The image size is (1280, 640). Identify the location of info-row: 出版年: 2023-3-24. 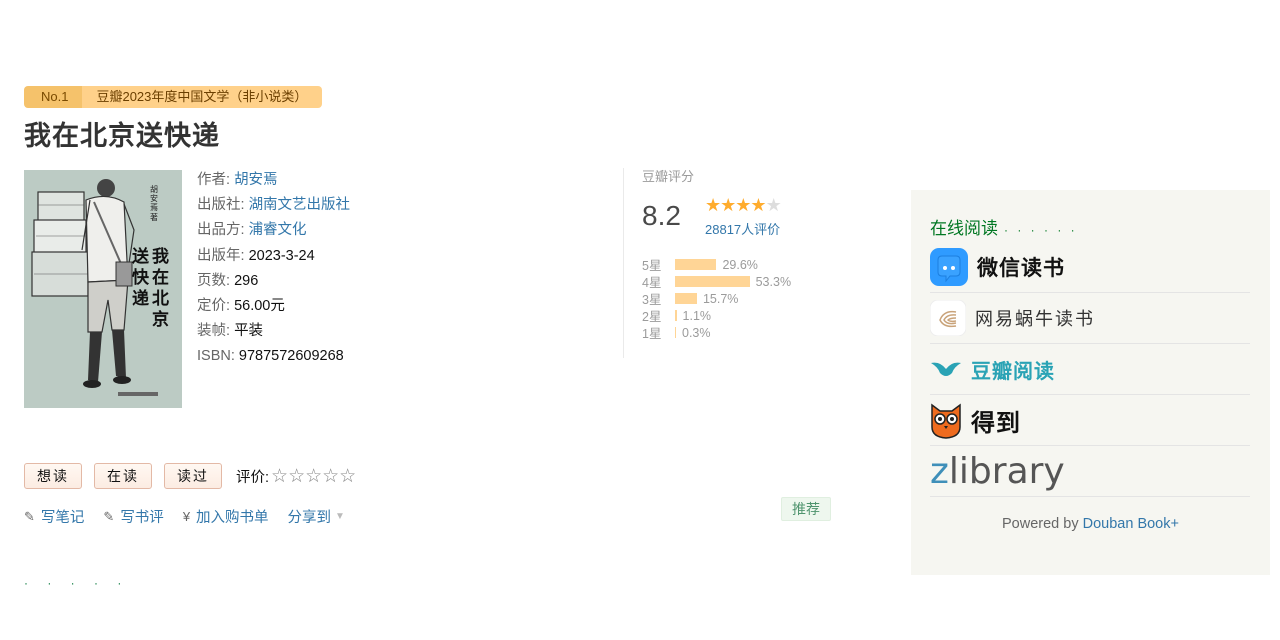
(273, 256).